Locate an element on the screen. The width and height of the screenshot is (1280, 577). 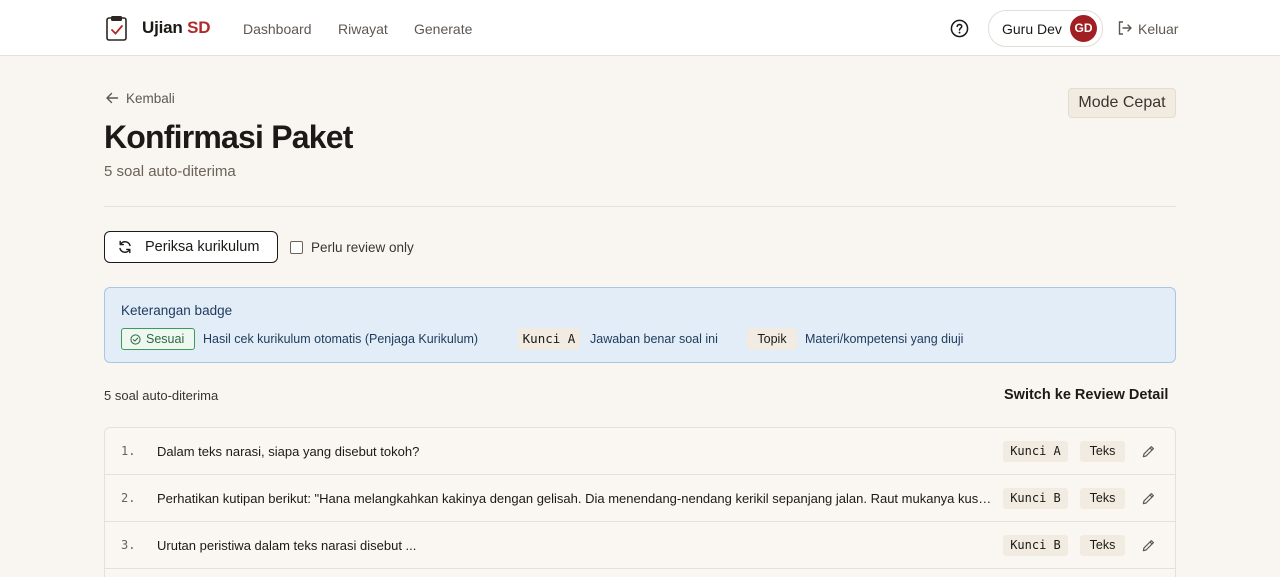
brand-name: Ujian SD is located at coordinates (176, 28).